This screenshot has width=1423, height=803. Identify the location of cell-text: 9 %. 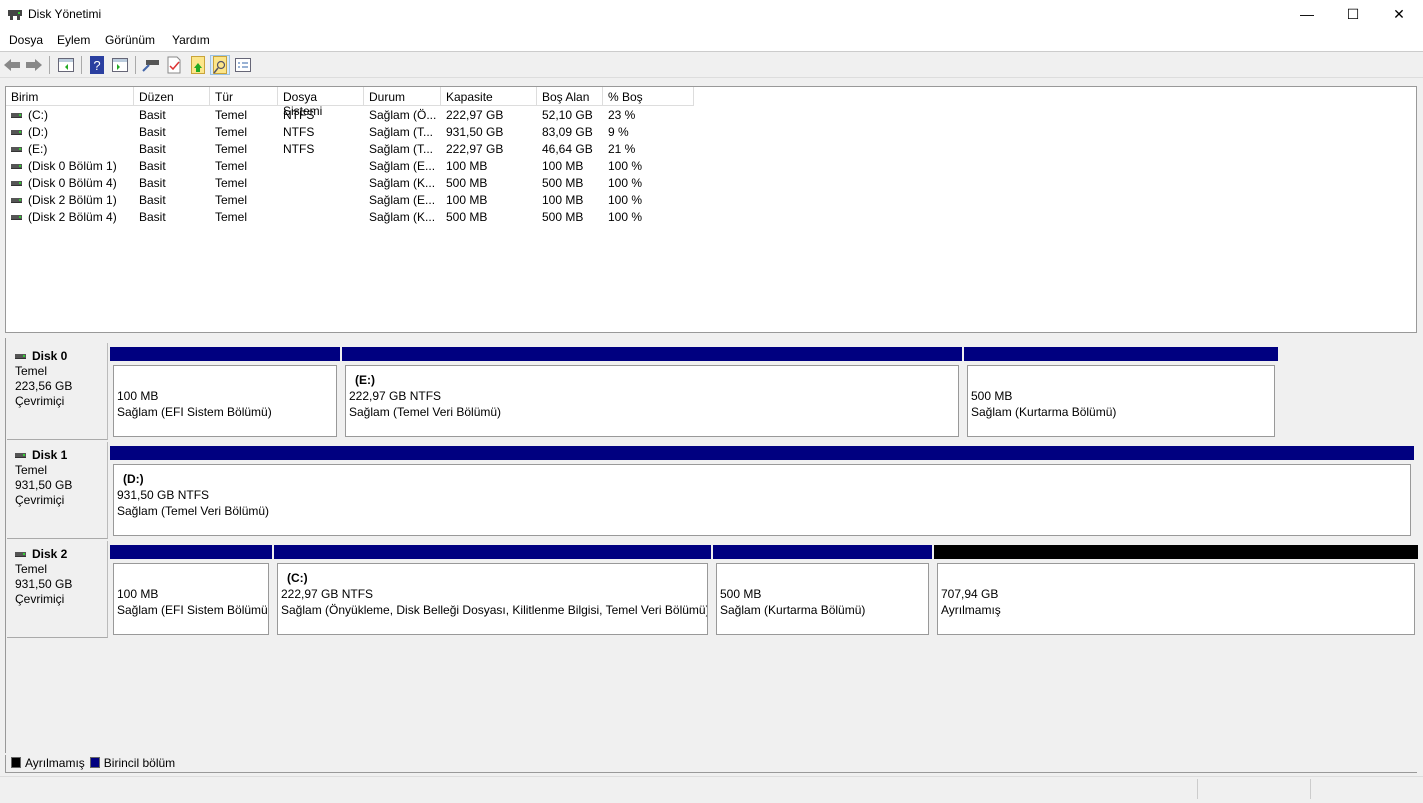
(618, 132).